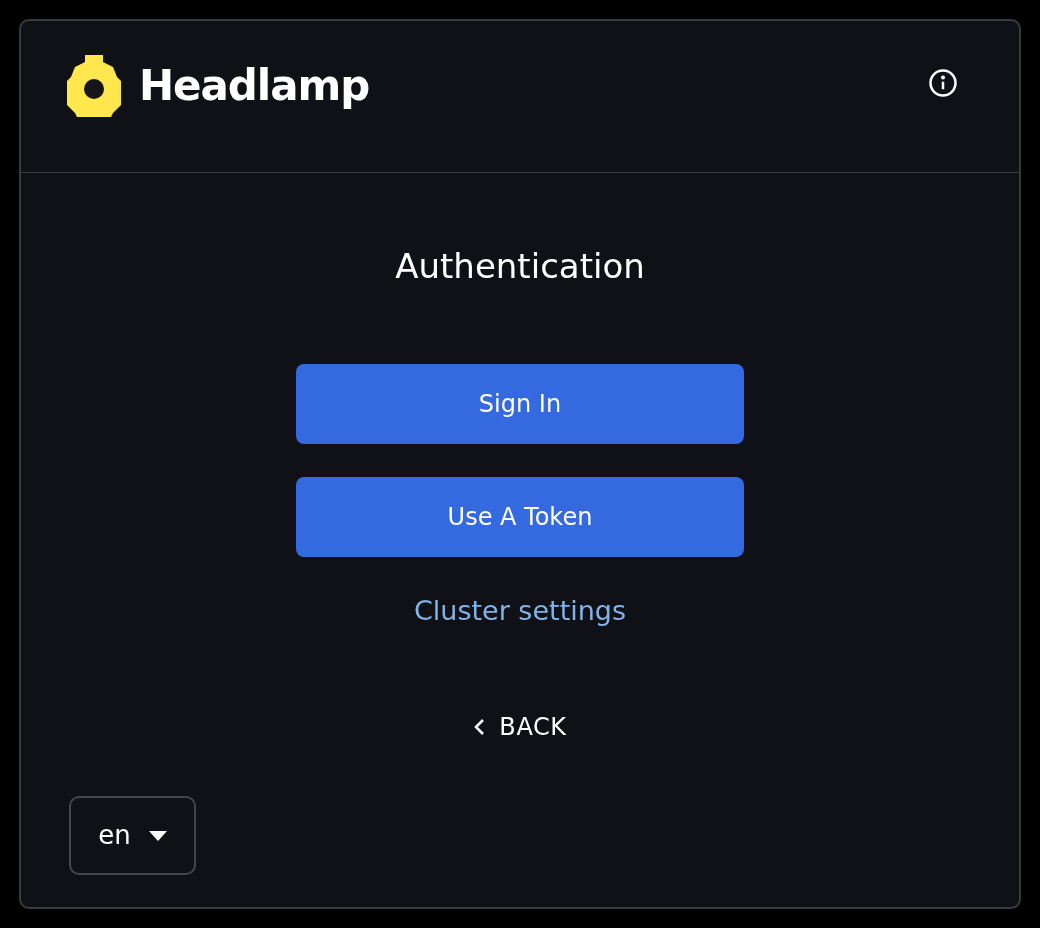 This screenshot has width=1040, height=928. Describe the element at coordinates (520, 610) in the screenshot. I see `cluster-settings-link: Cluster settings` at that location.